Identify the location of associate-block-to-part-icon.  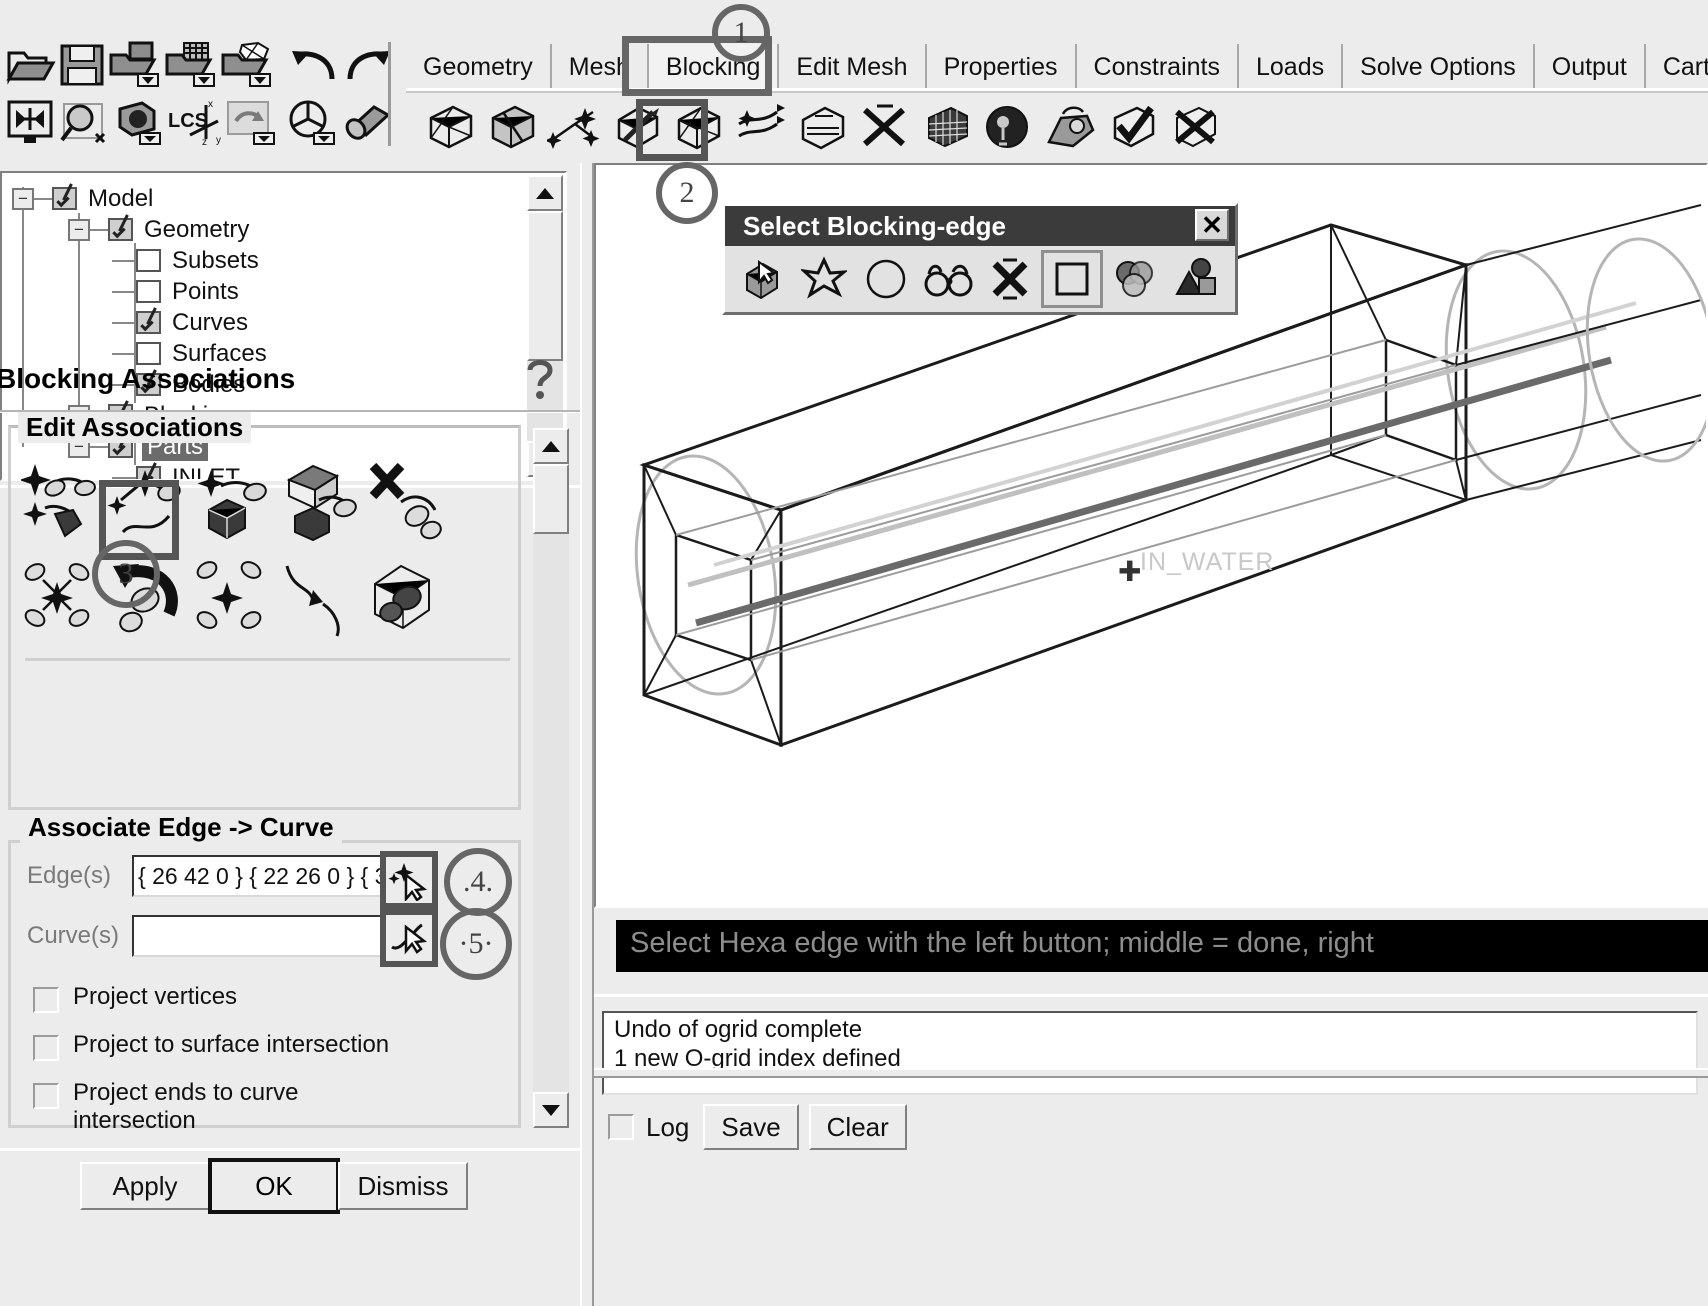
(318, 500).